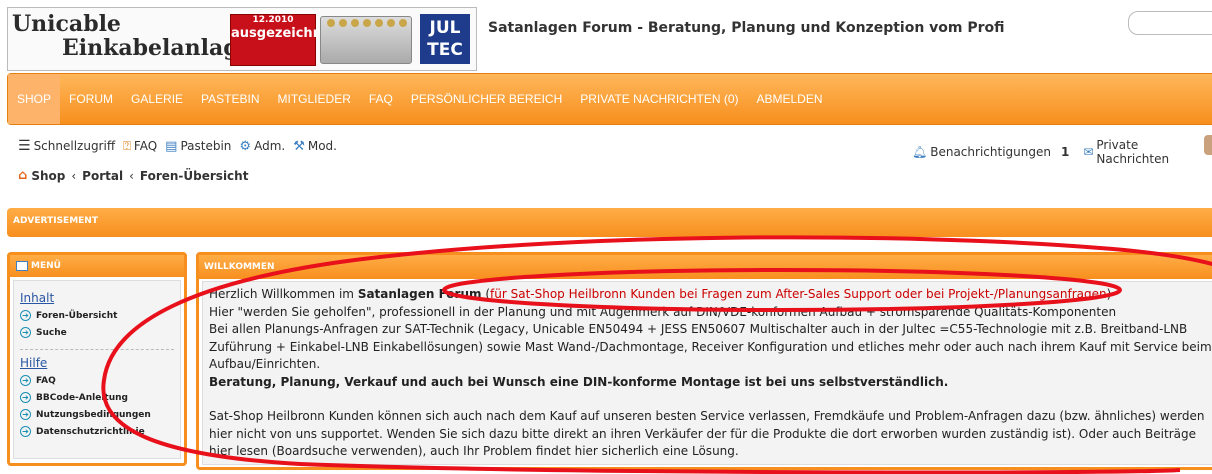  Describe the element at coordinates (171, 146) in the screenshot. I see `document-icon: ▤` at that location.